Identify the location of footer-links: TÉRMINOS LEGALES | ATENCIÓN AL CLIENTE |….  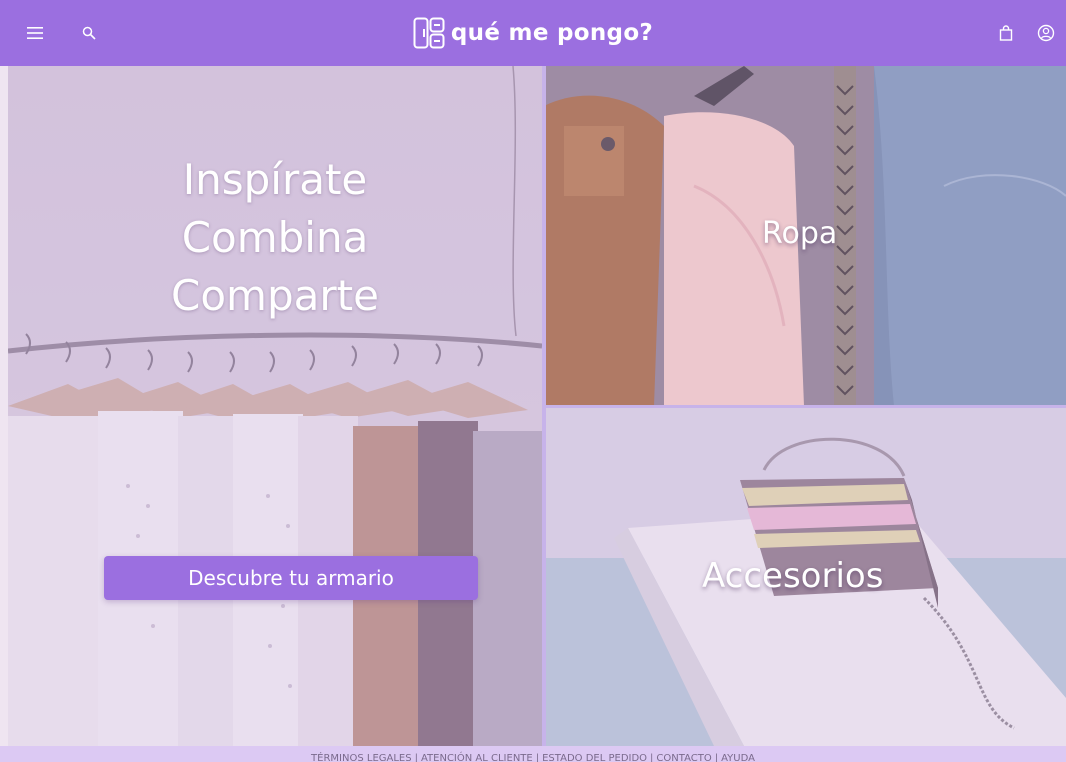
(533, 757).